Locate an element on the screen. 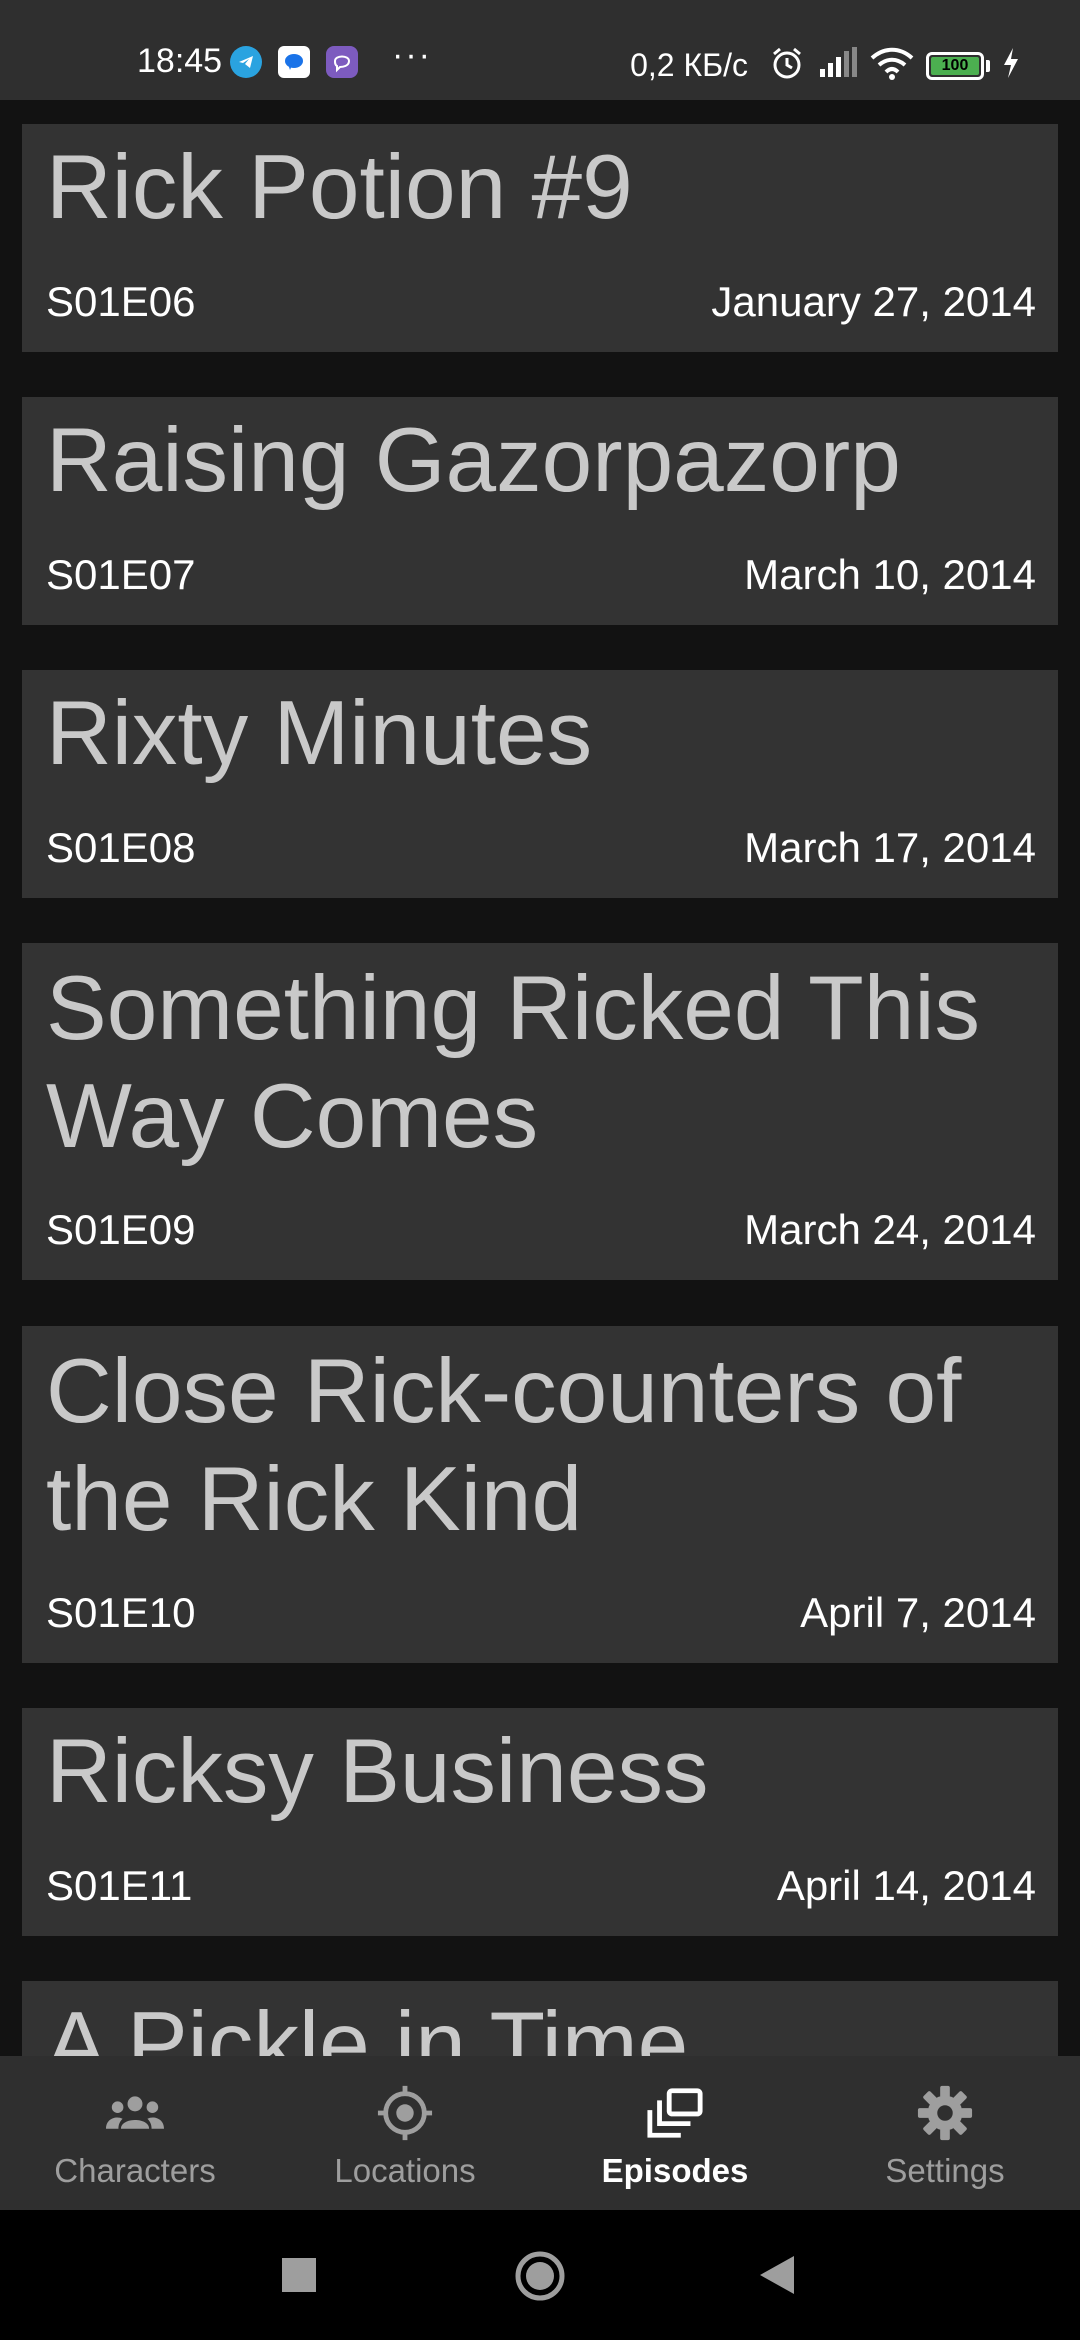  episode-card: A Pickle in Time is located at coordinates (540, 2018).